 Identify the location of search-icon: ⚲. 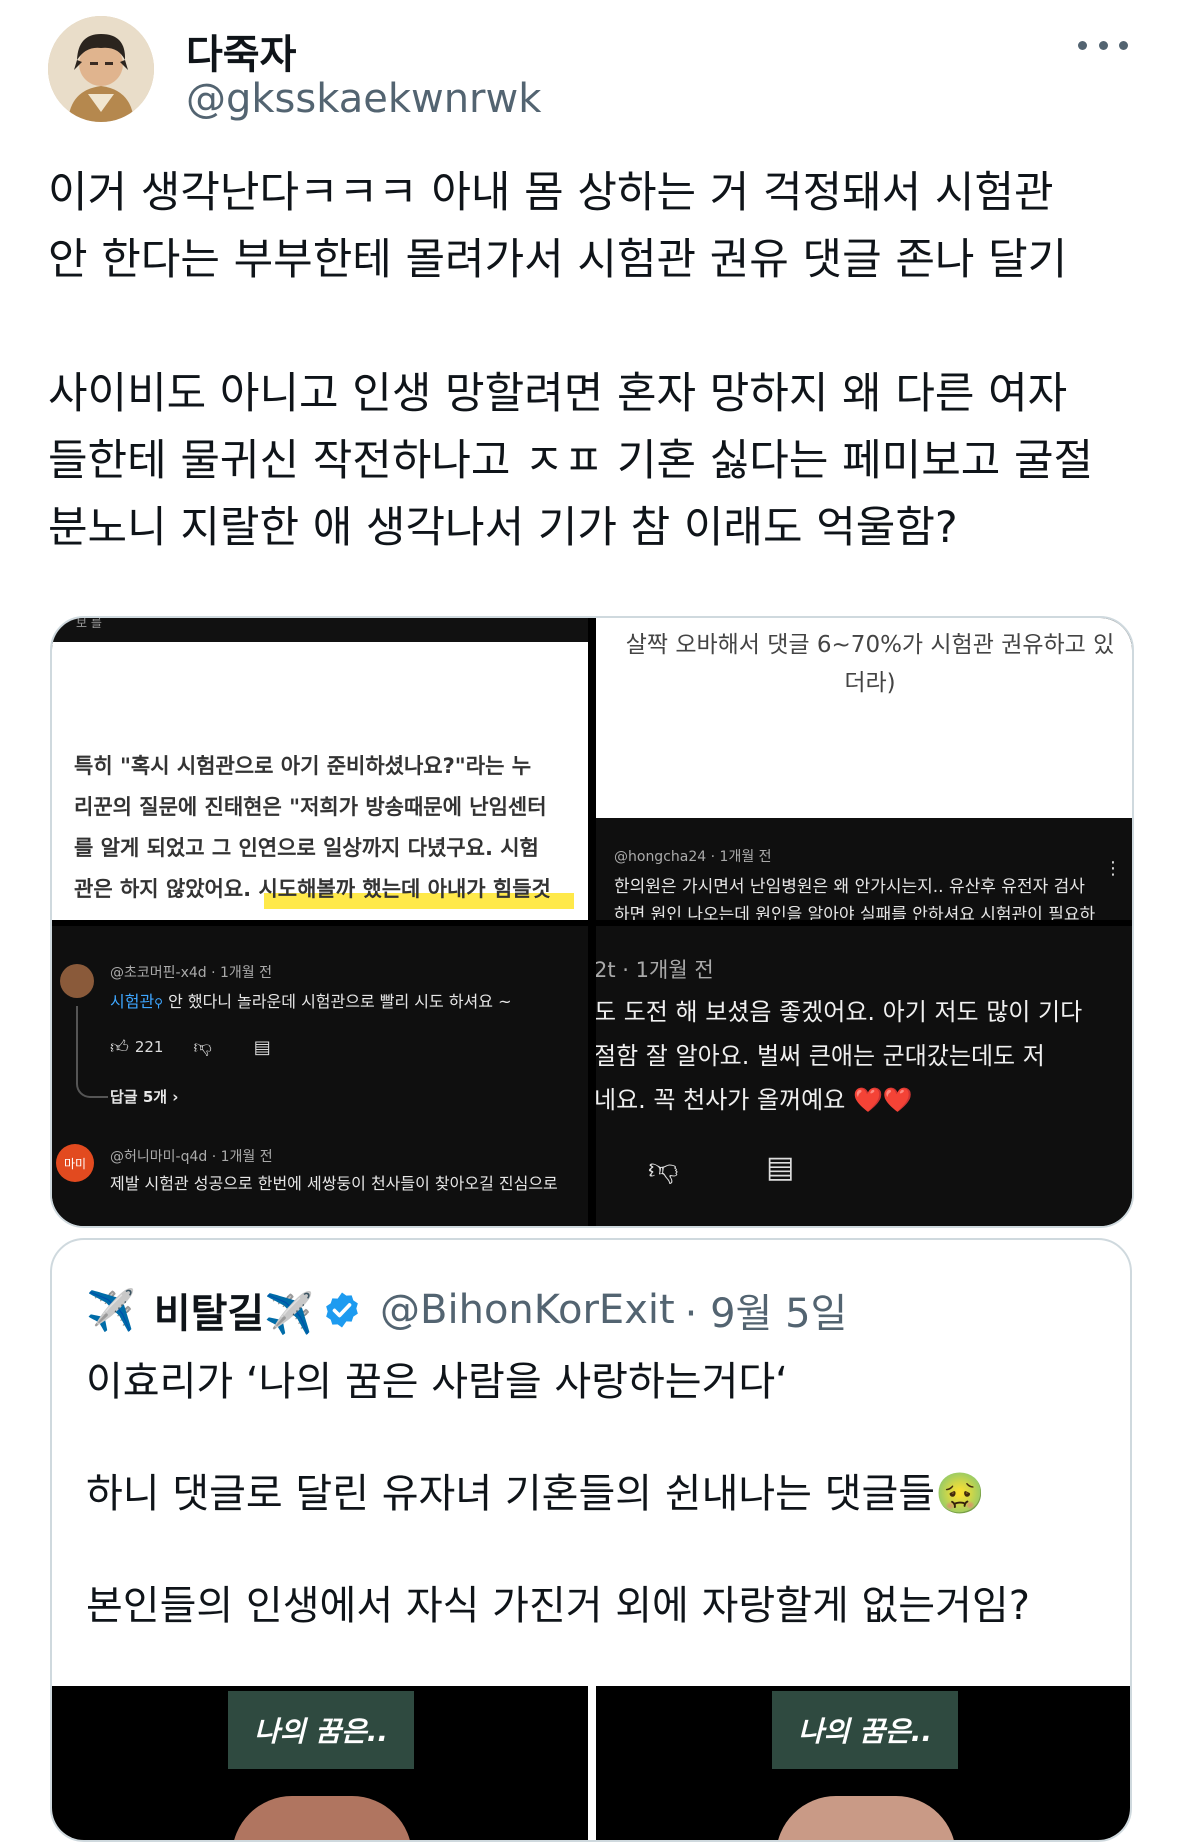
(158, 1003).